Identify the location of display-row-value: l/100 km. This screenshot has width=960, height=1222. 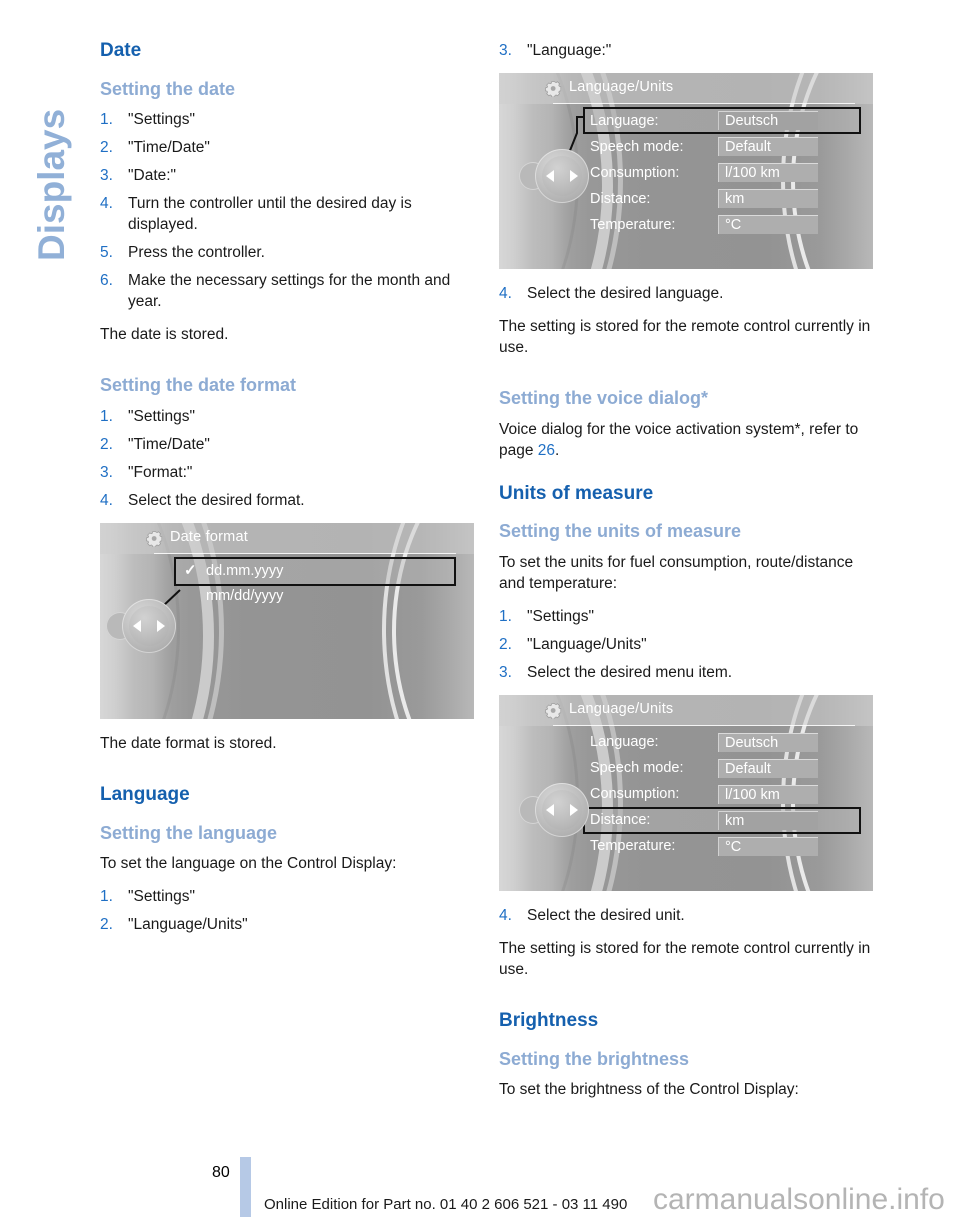
(768, 794).